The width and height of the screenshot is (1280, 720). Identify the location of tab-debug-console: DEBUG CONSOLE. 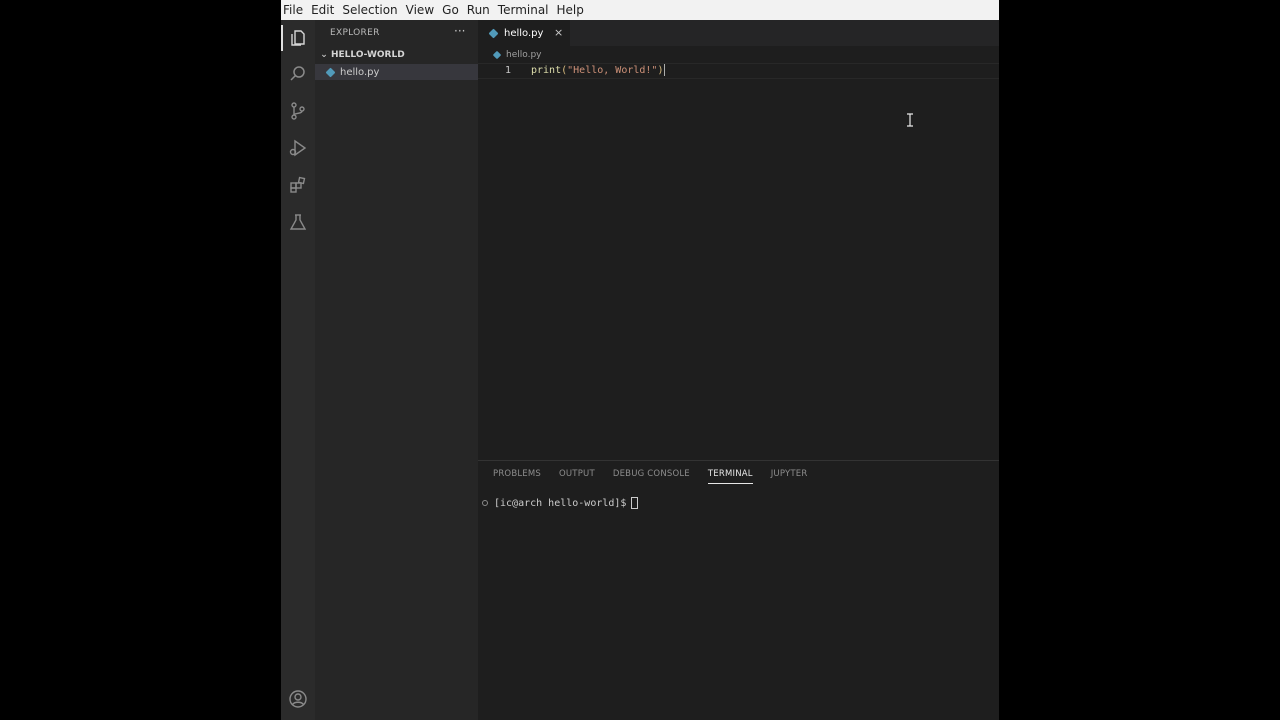
(651, 474).